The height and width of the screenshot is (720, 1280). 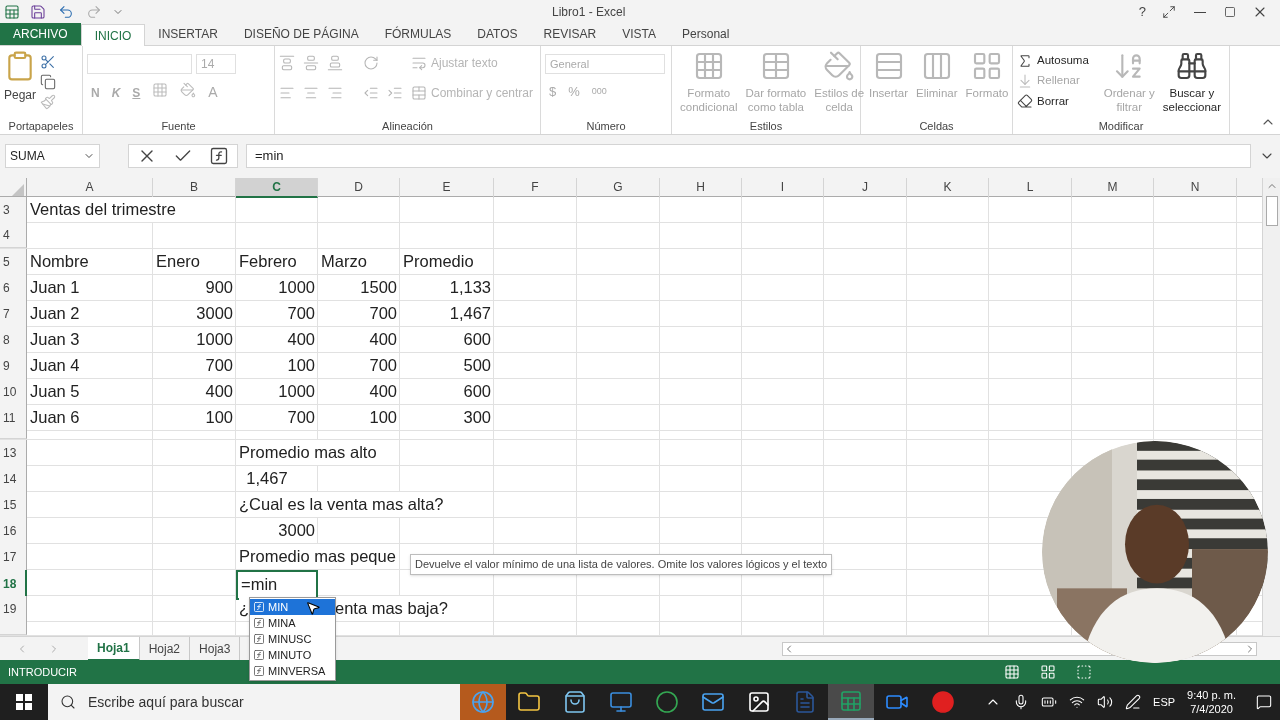 I want to click on ribbon-tab: FÓRMULAS, so click(x=418, y=34).